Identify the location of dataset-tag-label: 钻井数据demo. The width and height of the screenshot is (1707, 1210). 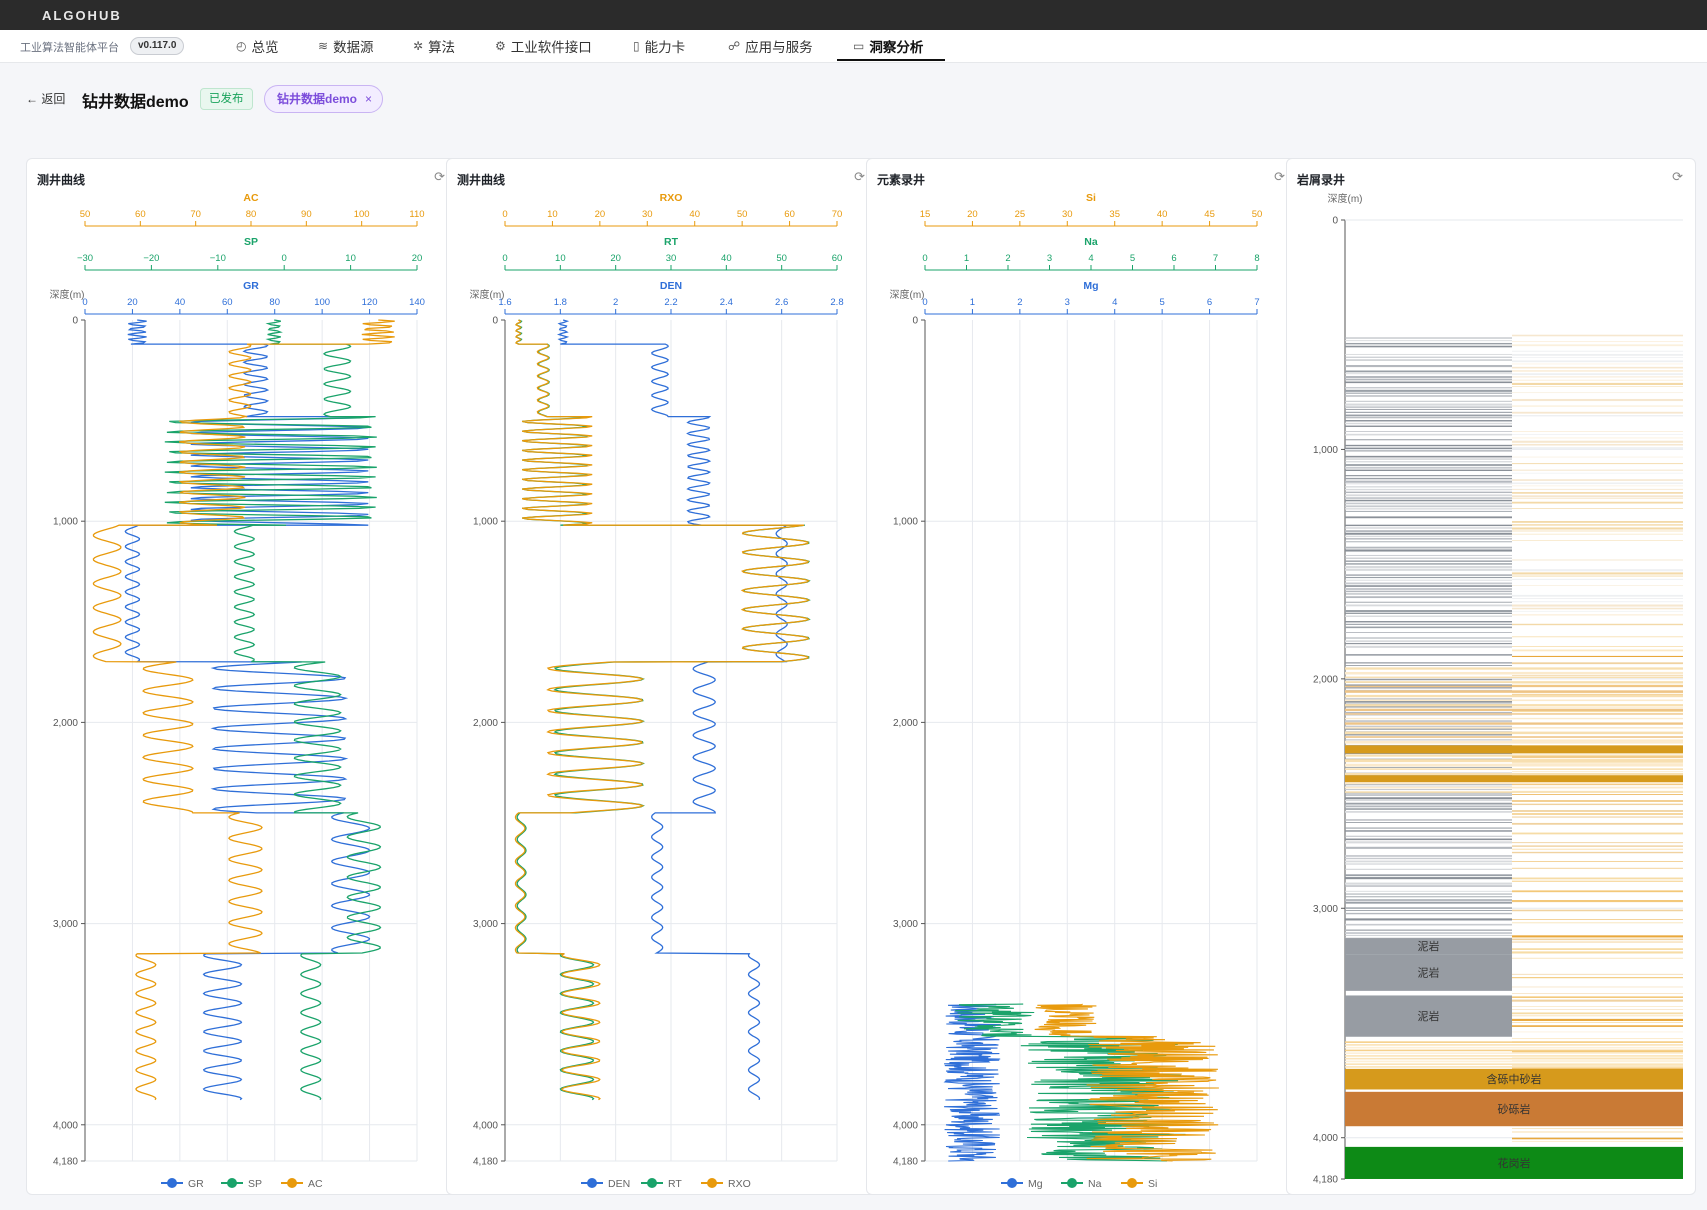
(317, 99).